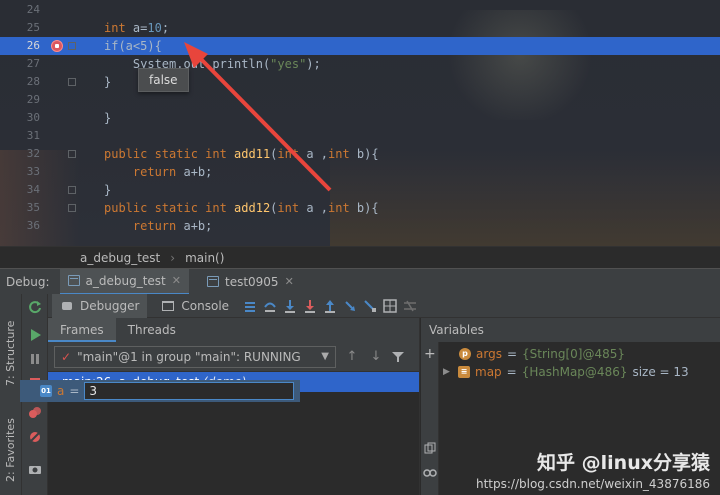 This screenshot has height=495, width=720. I want to click on tab-test0905: test0905 ✕, so click(250, 282).